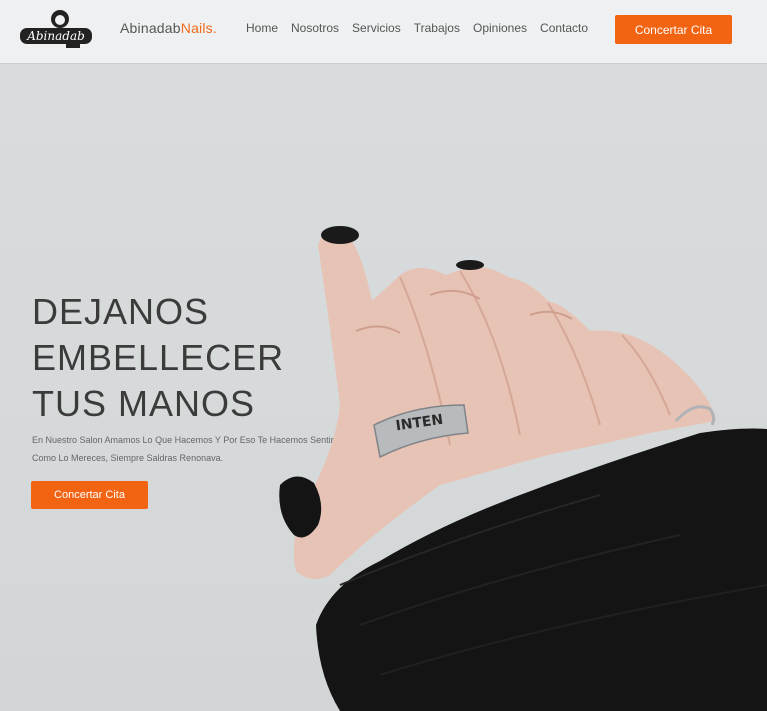 This screenshot has height=711, width=767. What do you see at coordinates (564, 28) in the screenshot?
I see `nav-contacto: Contacto` at bounding box center [564, 28].